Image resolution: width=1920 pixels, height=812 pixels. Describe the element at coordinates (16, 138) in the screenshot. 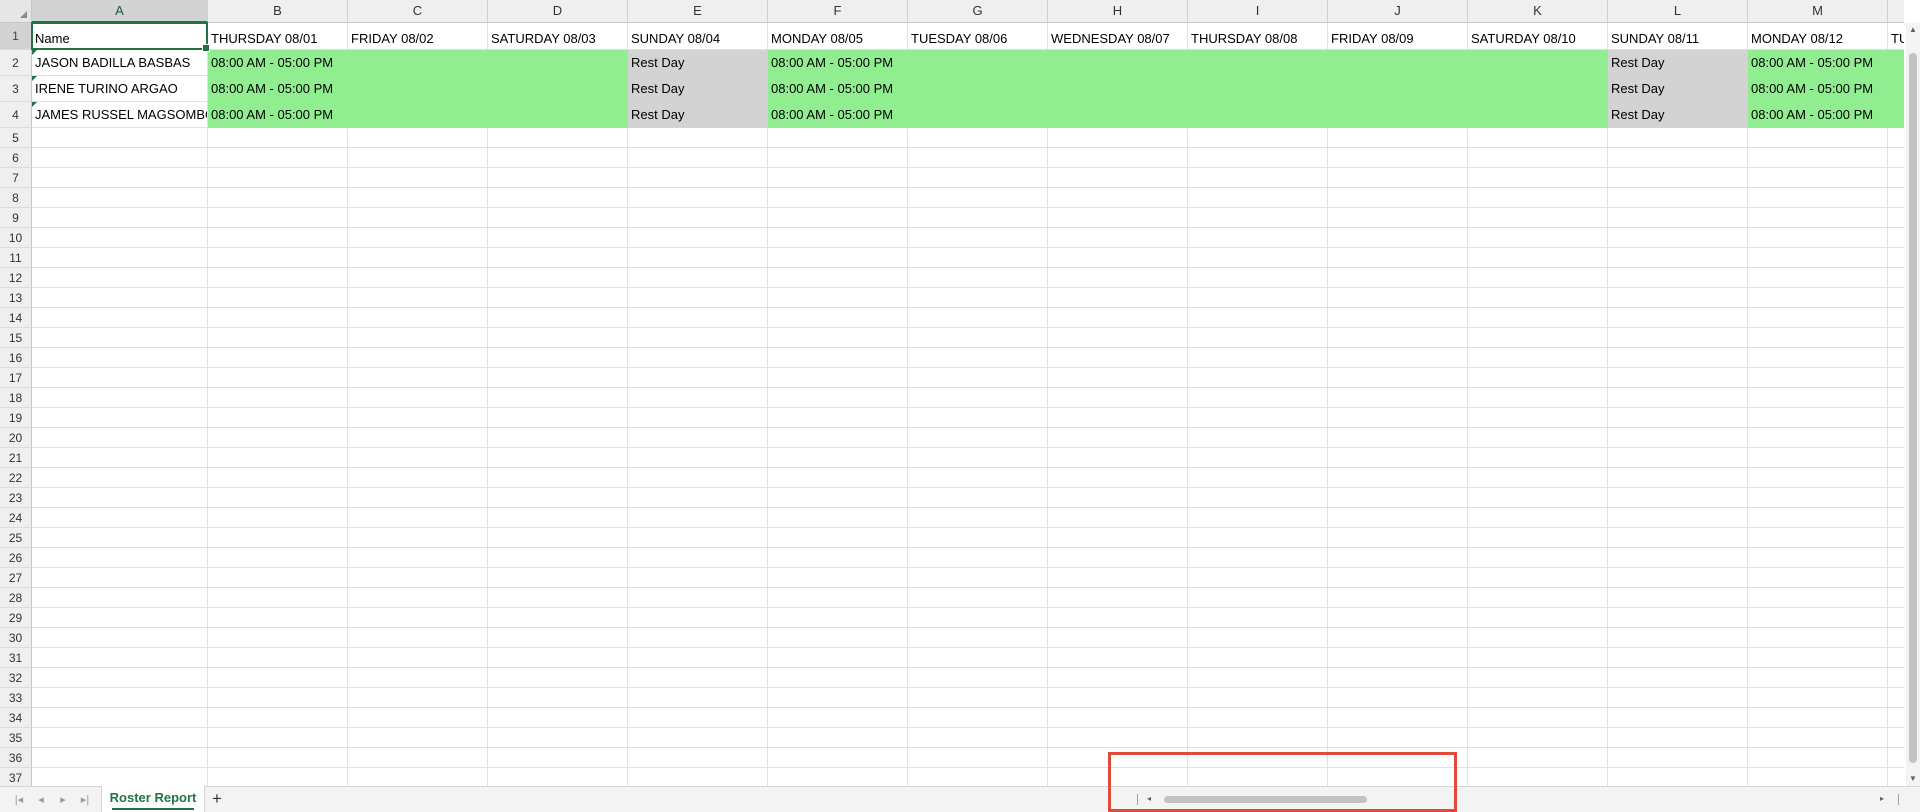

I see `row-header-5: 5` at that location.